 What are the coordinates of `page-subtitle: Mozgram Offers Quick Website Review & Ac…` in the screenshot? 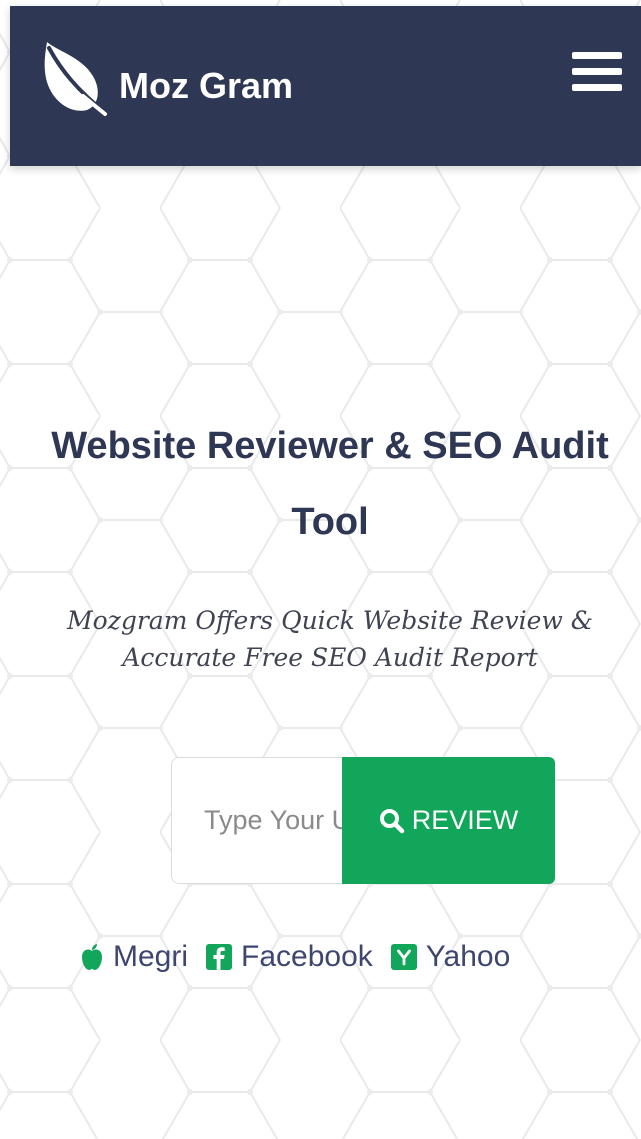 It's located at (330, 639).